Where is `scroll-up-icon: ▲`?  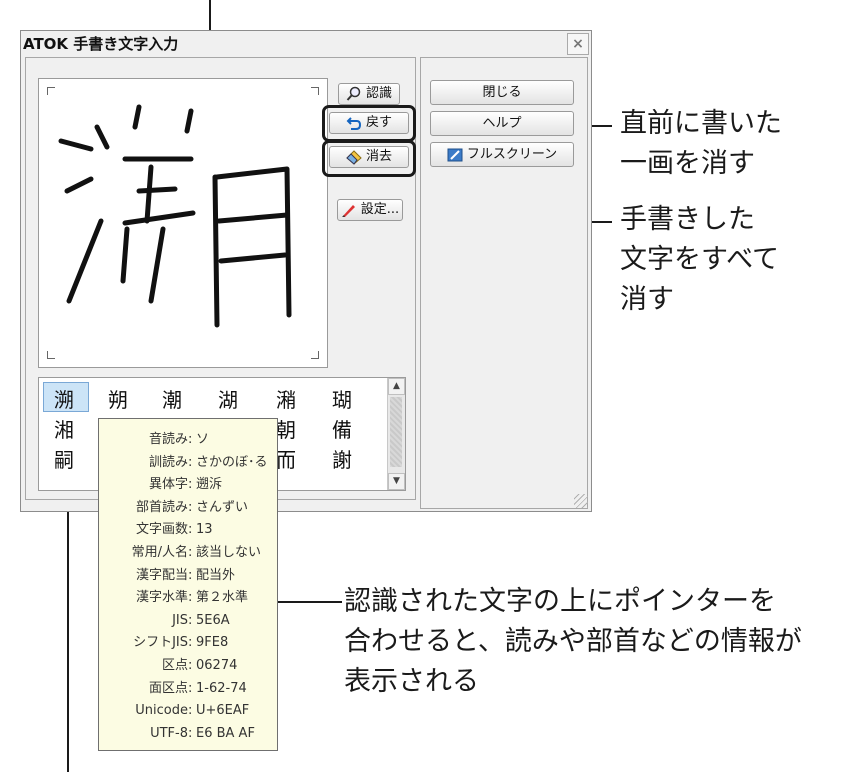
scroll-up-icon: ▲ is located at coordinates (396, 386).